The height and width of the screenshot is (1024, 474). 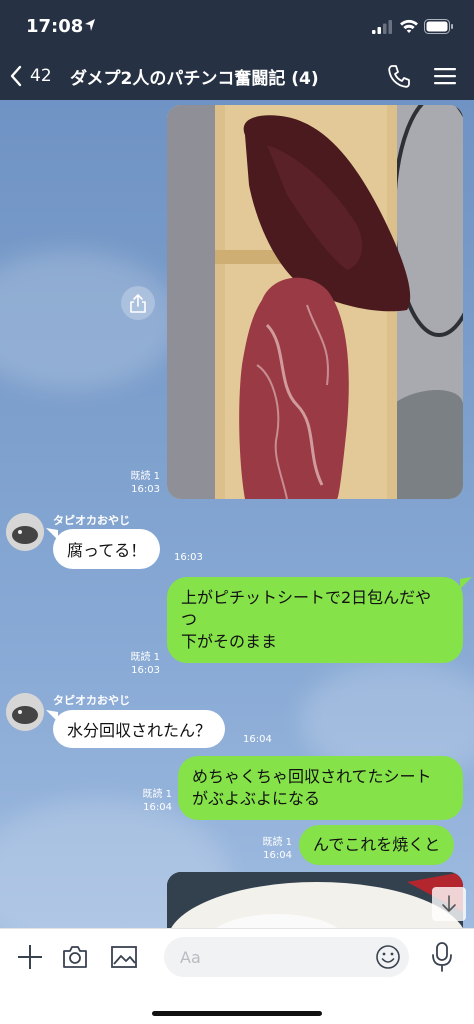 I want to click on battery-icon, so click(x=438, y=26).